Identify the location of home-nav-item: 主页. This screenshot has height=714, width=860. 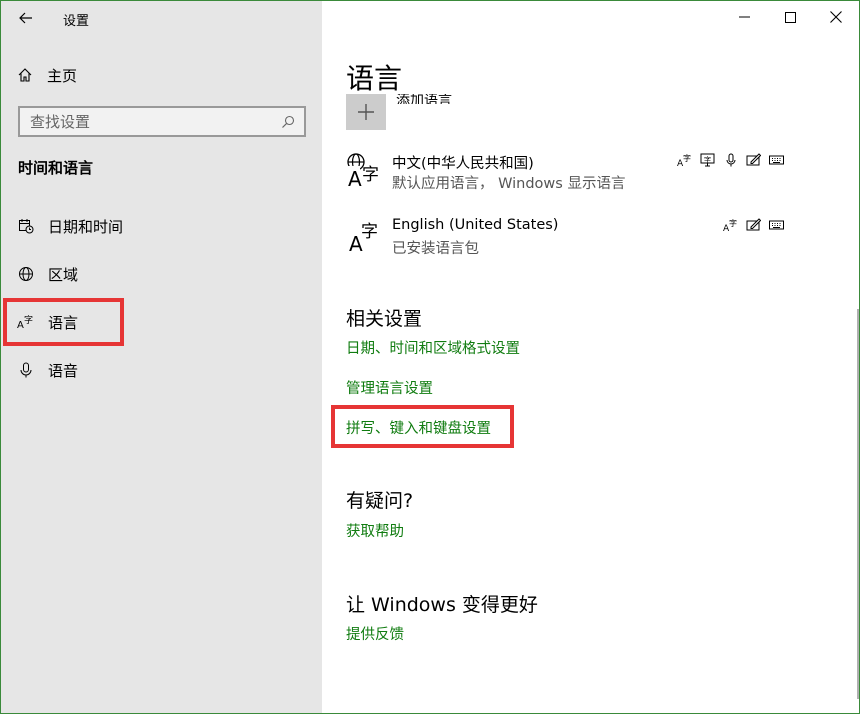
(47, 75).